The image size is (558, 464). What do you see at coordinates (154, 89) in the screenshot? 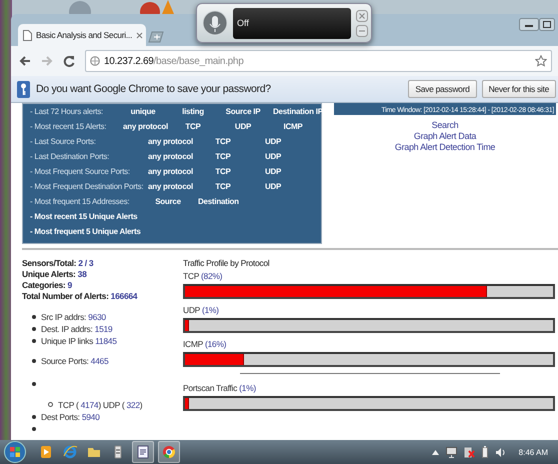
I see `password-prompt: Do you want Google Chrome to save your password?` at bounding box center [154, 89].